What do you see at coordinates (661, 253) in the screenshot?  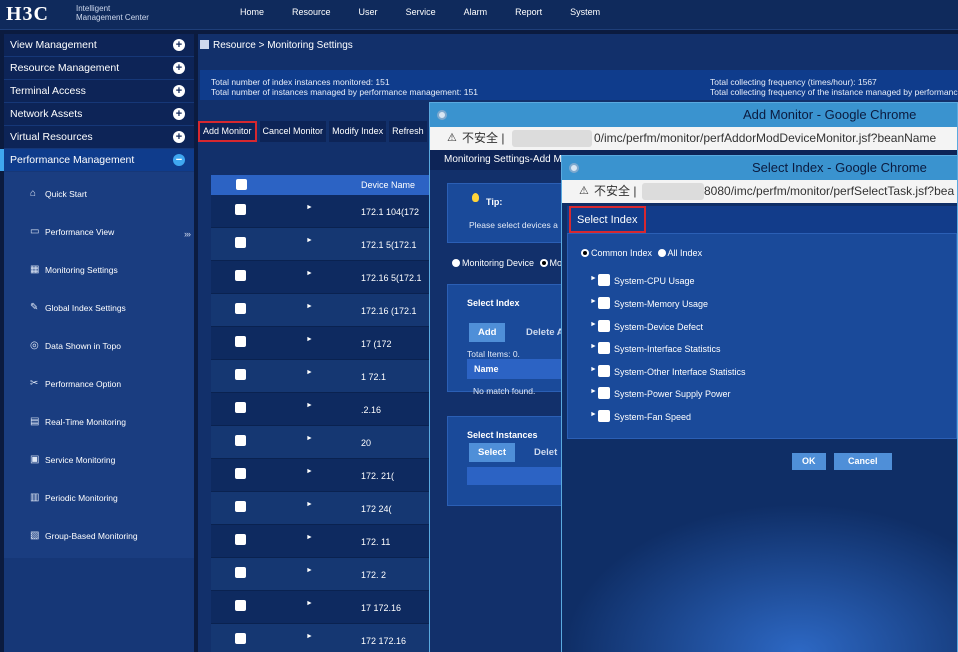 I see `all-index-radio` at bounding box center [661, 253].